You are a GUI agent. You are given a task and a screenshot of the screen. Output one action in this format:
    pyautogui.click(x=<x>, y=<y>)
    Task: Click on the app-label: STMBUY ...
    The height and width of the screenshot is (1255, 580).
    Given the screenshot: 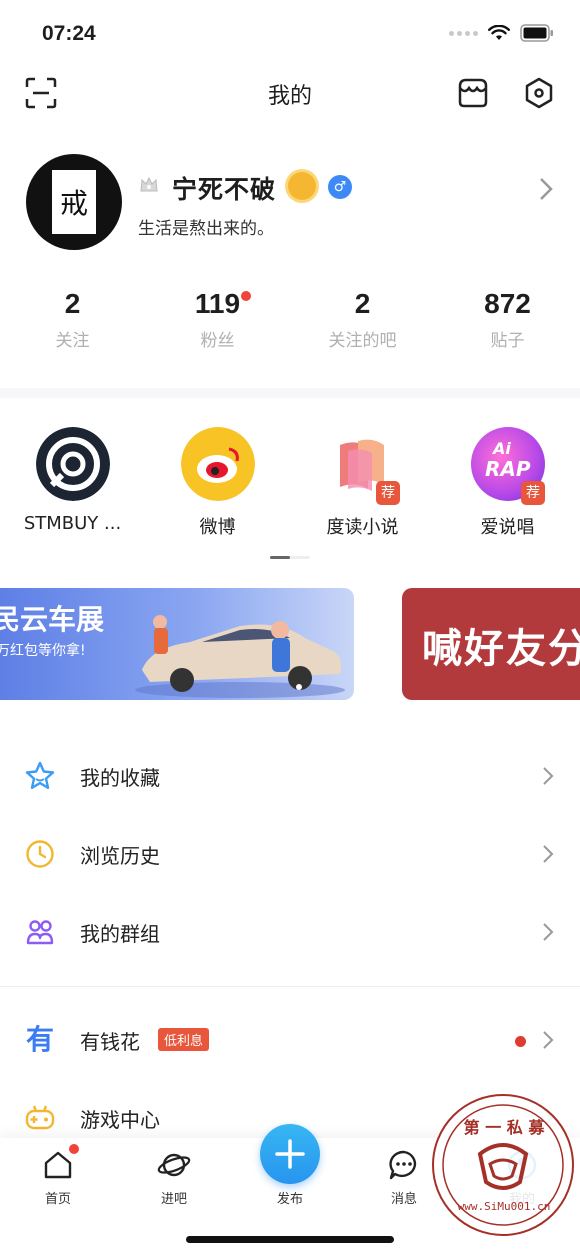 What is the action you would take?
    pyautogui.click(x=72, y=523)
    